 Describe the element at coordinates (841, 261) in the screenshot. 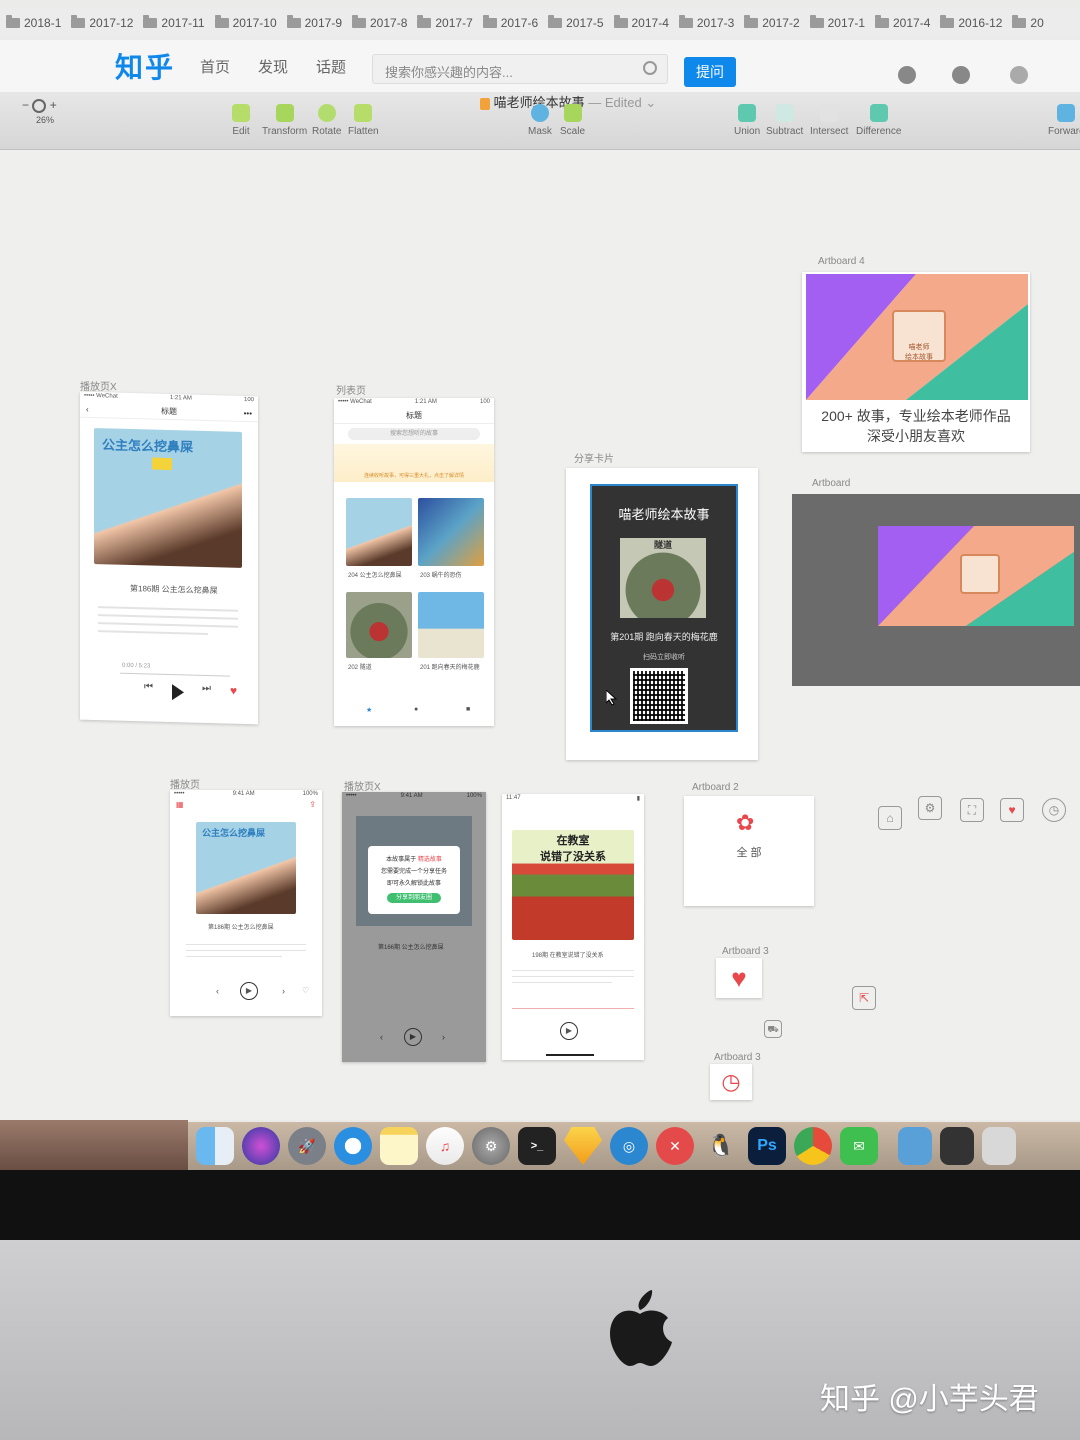

I see `artboard-label: Artboard 4` at that location.